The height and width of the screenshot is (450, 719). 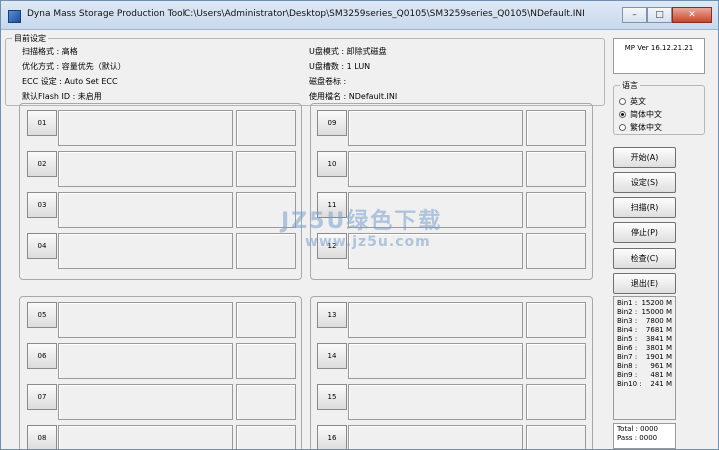 What do you see at coordinates (42, 437) in the screenshot?
I see `slot-button-08: 08` at bounding box center [42, 437].